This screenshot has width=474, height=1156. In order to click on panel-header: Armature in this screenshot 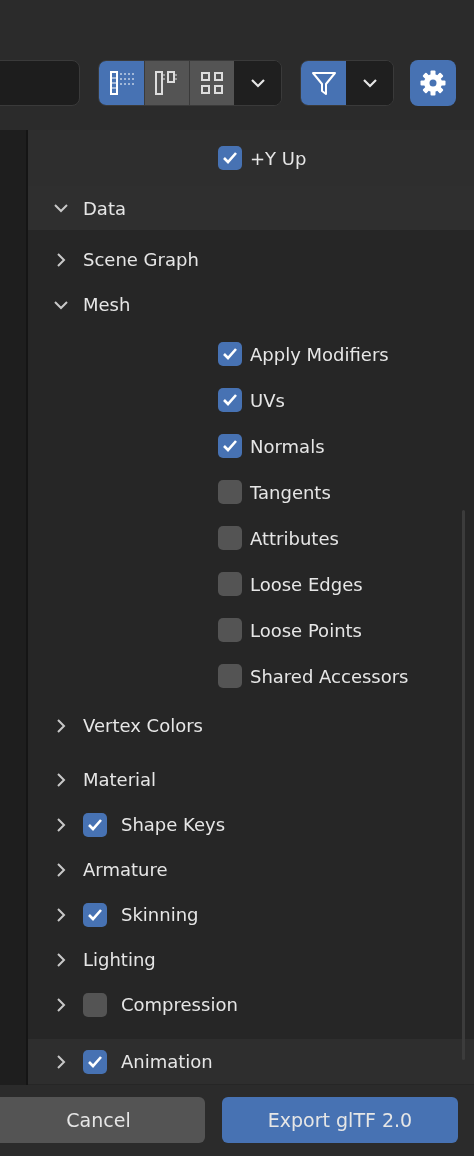, I will do `click(251, 869)`.